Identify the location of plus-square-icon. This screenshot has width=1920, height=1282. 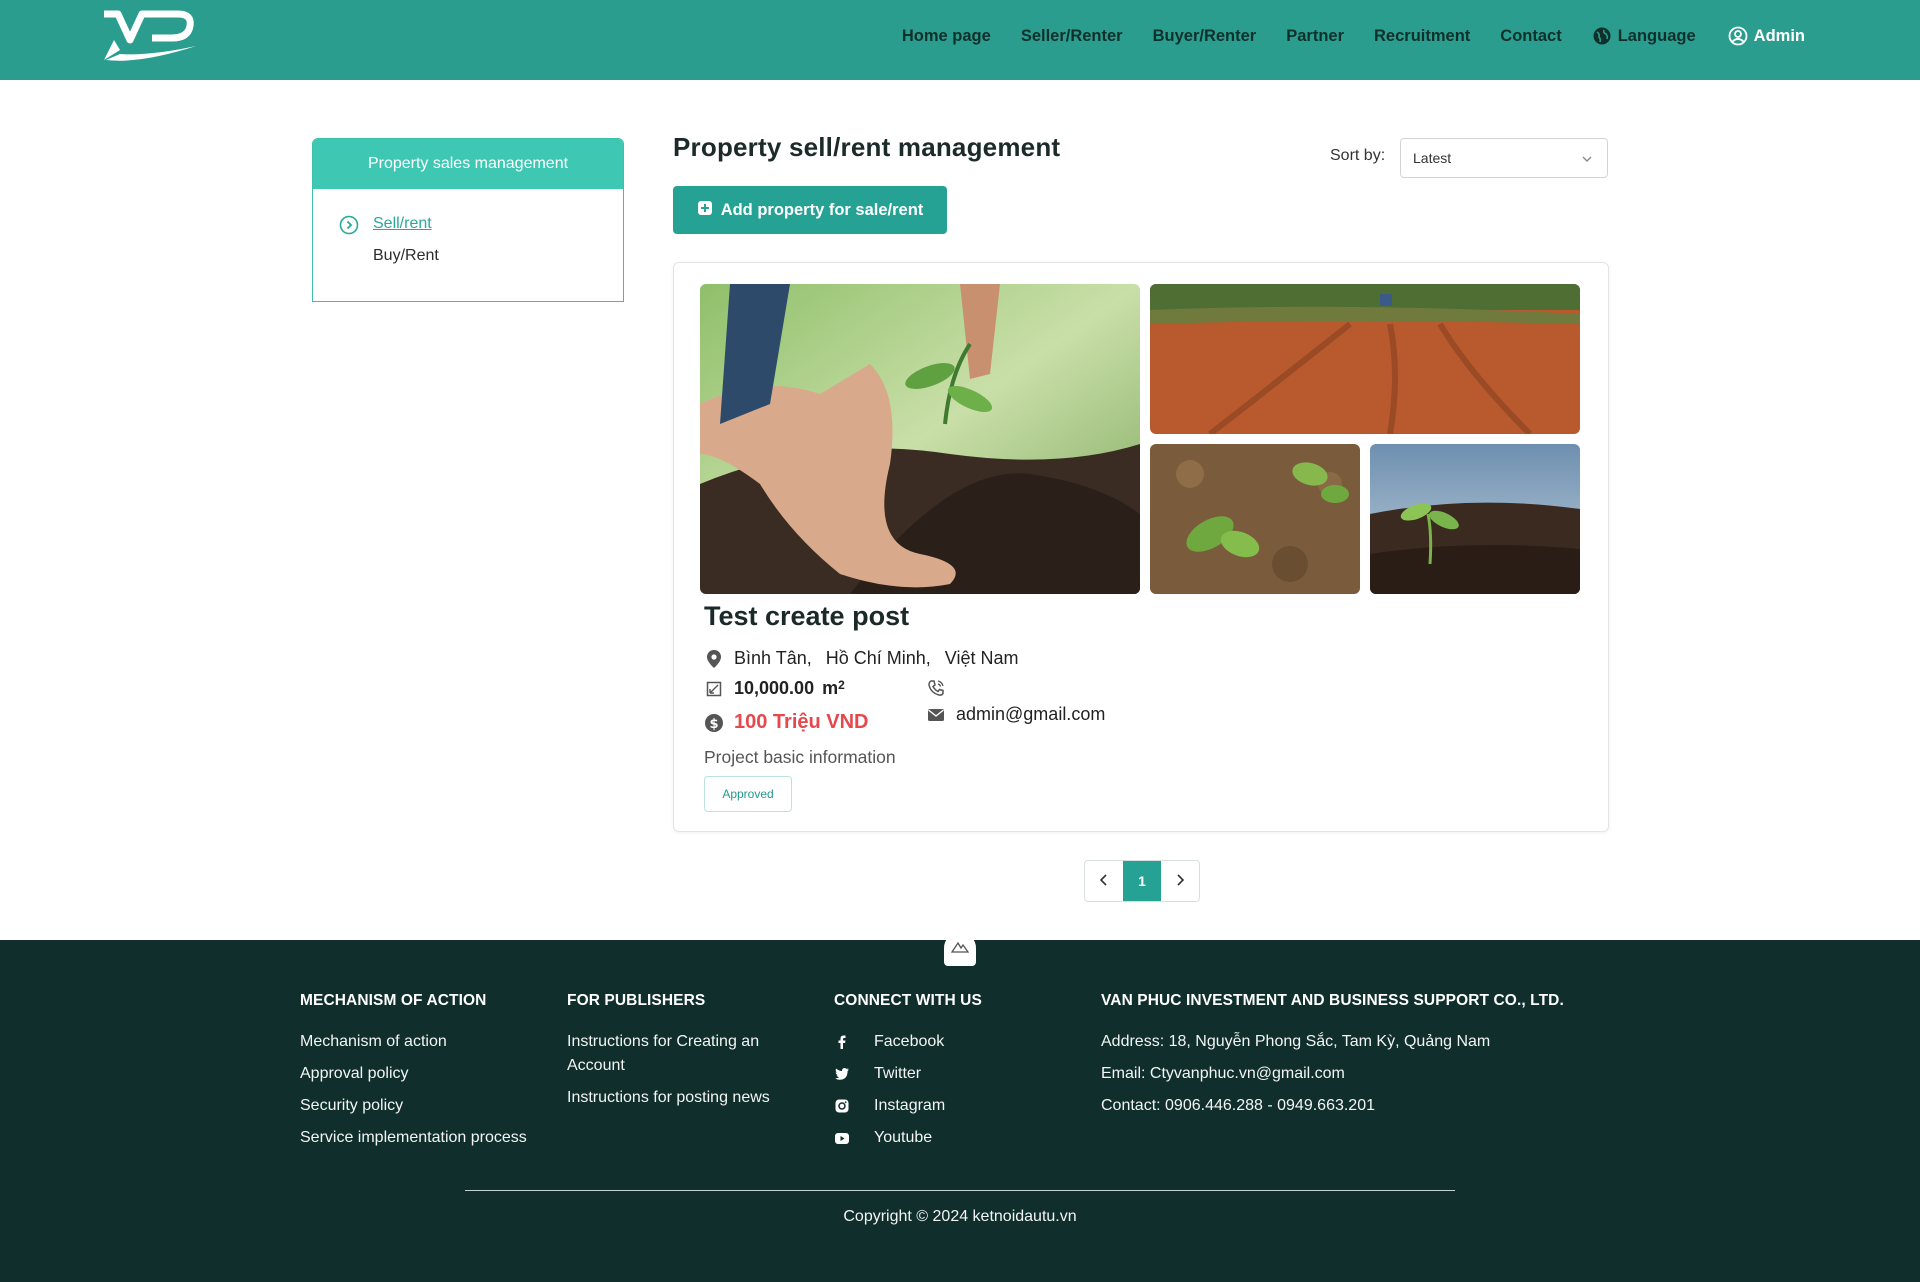
(705, 210).